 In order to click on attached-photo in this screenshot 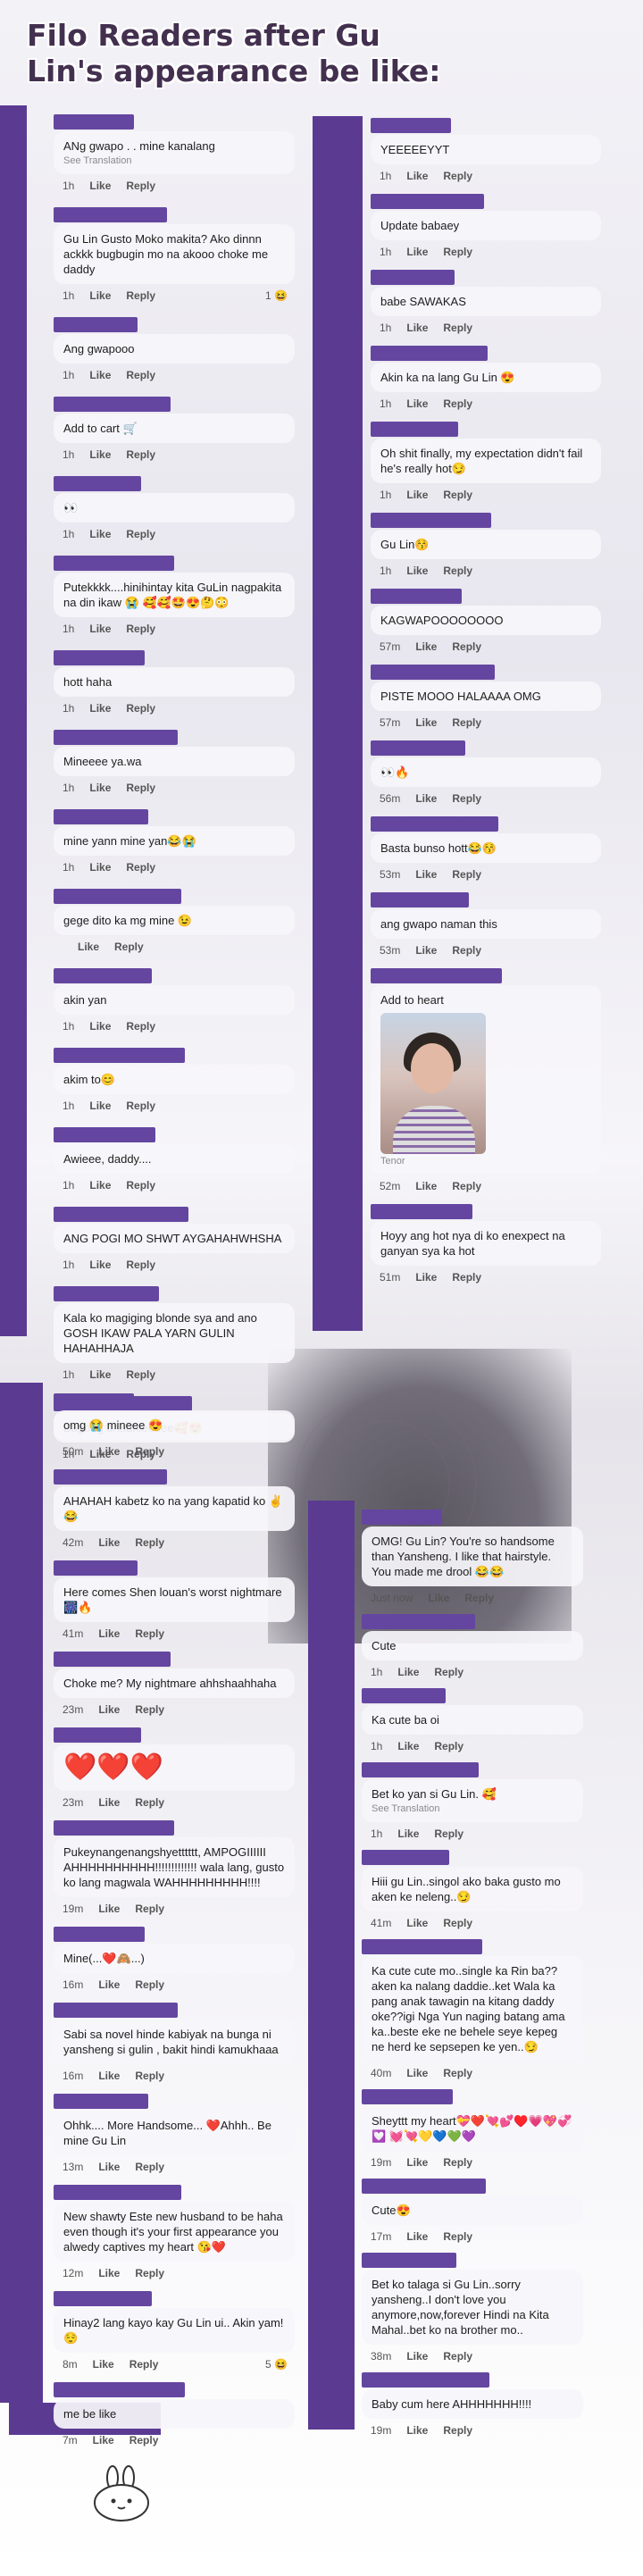, I will do `click(433, 1083)`.